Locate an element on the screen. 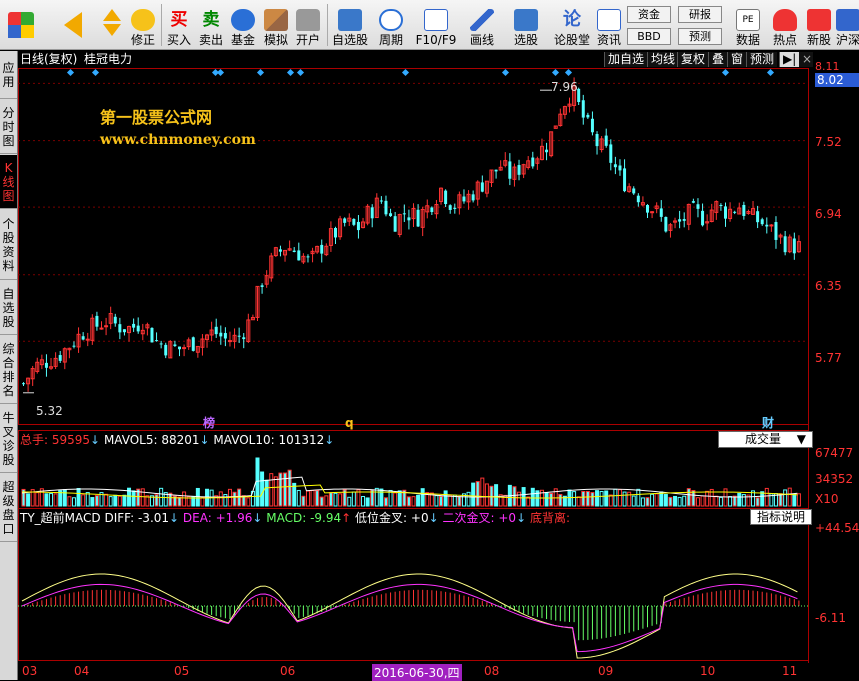 This screenshot has width=859, height=681. fix-label: 修正 is located at coordinates (142, 40).